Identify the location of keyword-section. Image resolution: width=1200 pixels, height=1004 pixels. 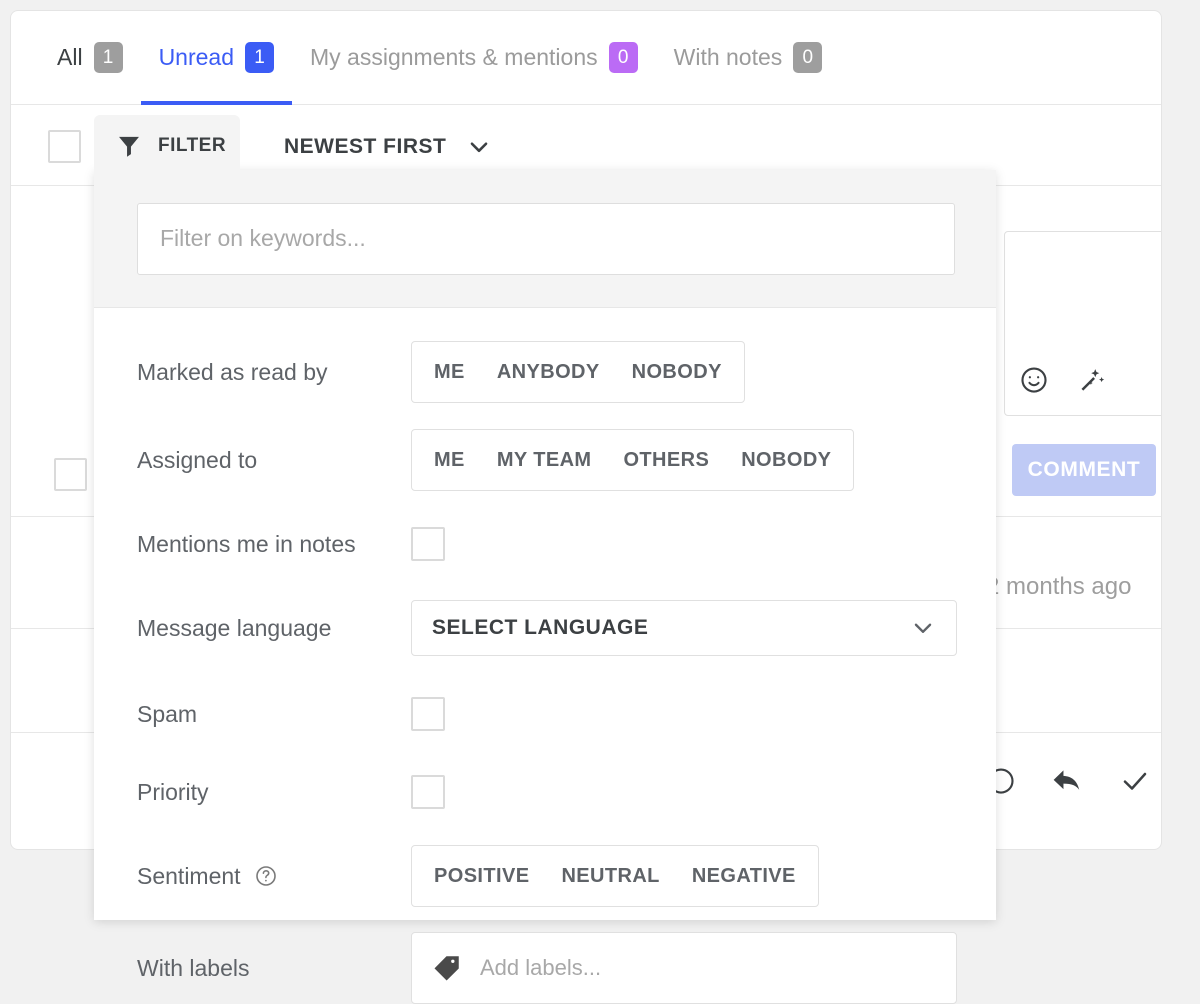
(545, 239).